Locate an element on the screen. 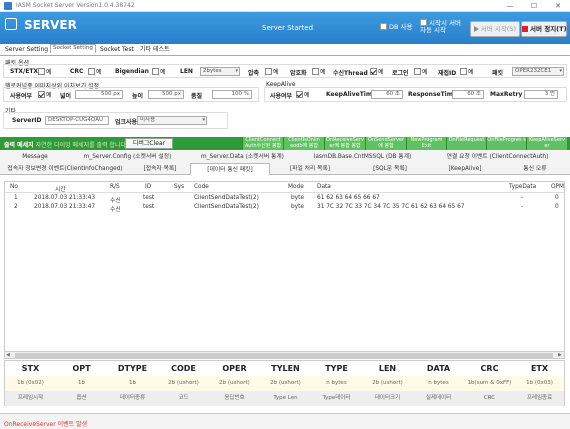  stop-icon is located at coordinates (525, 29).